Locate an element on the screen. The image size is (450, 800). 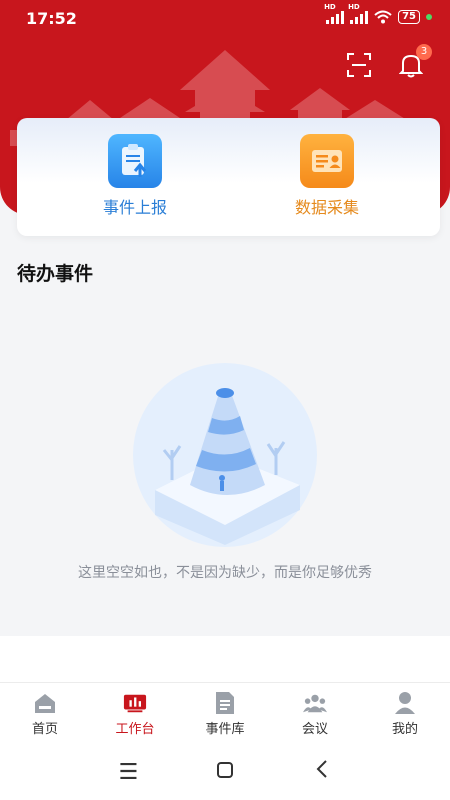
home-icon is located at coordinates (45, 703).